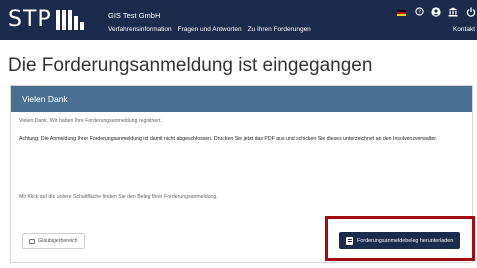  Describe the element at coordinates (140, 29) in the screenshot. I see `nav-verfahrensinformation: Verfahrensinformation` at that location.